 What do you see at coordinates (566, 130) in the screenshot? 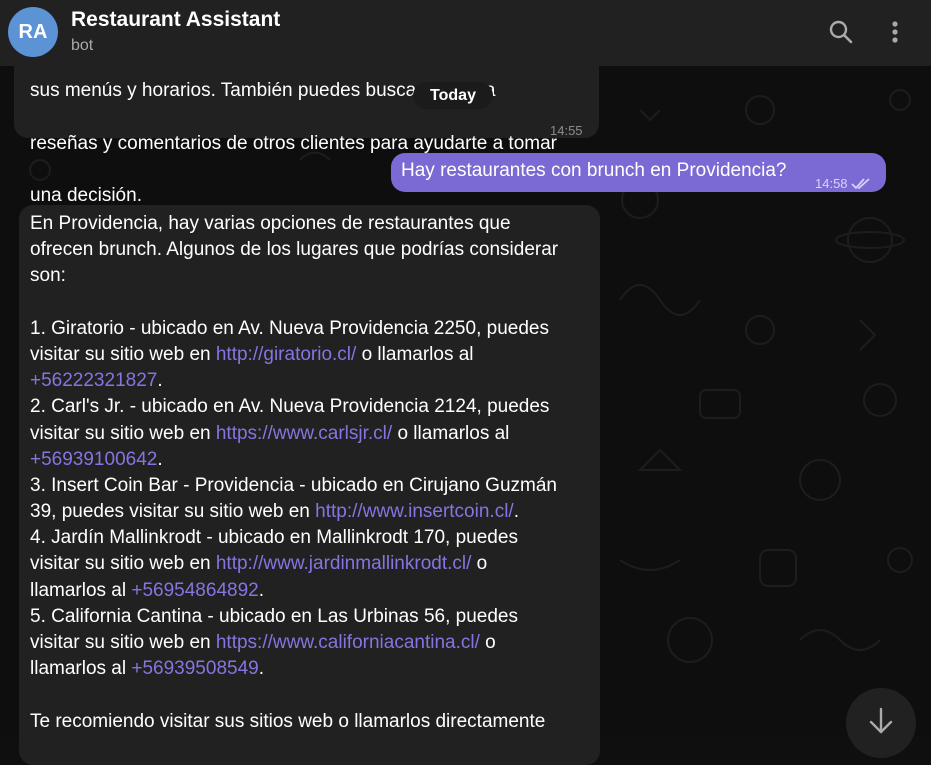
I see `message-time: 14:55` at bounding box center [566, 130].